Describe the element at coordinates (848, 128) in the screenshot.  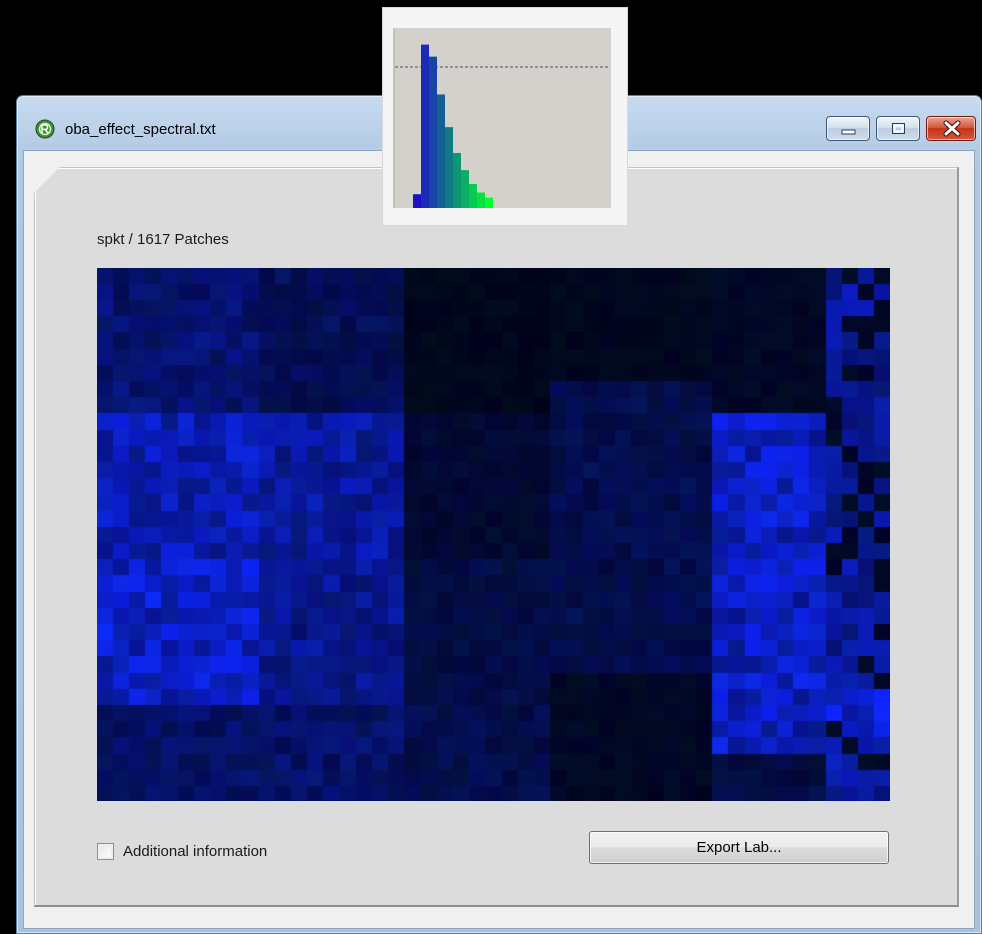
I see `minimize-button` at that location.